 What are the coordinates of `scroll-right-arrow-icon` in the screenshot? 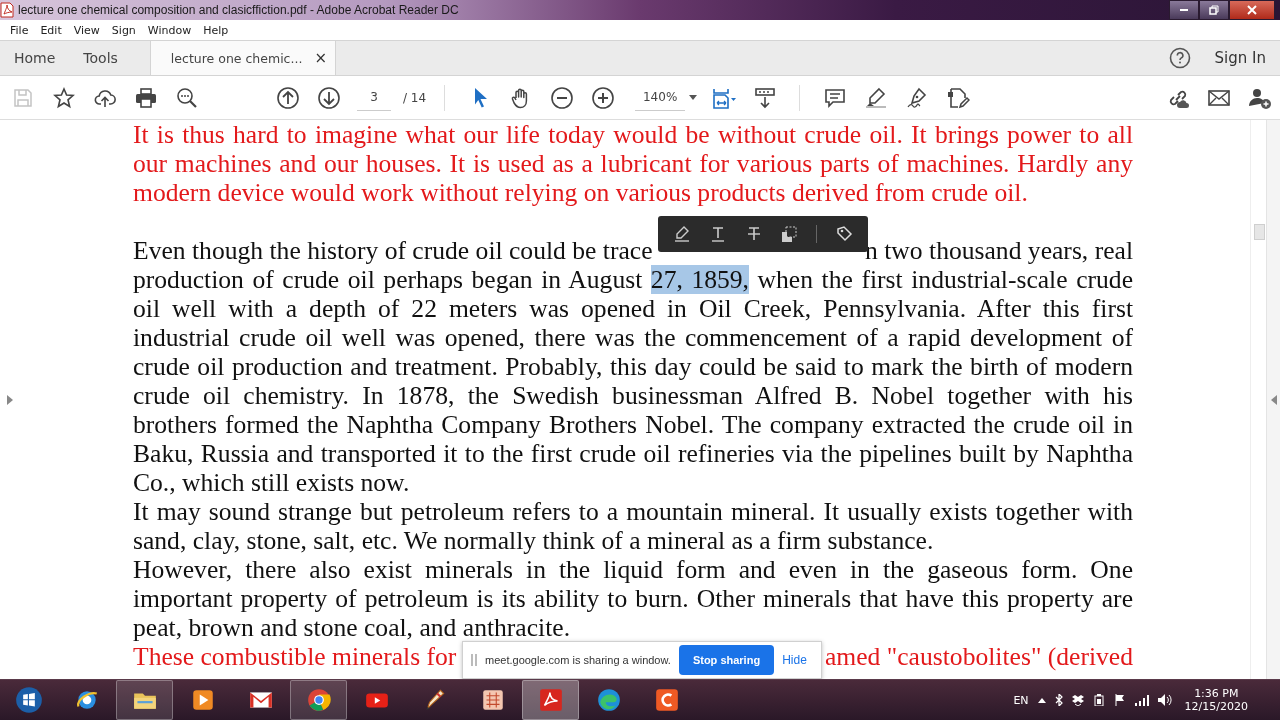 It's located at (1273, 399).